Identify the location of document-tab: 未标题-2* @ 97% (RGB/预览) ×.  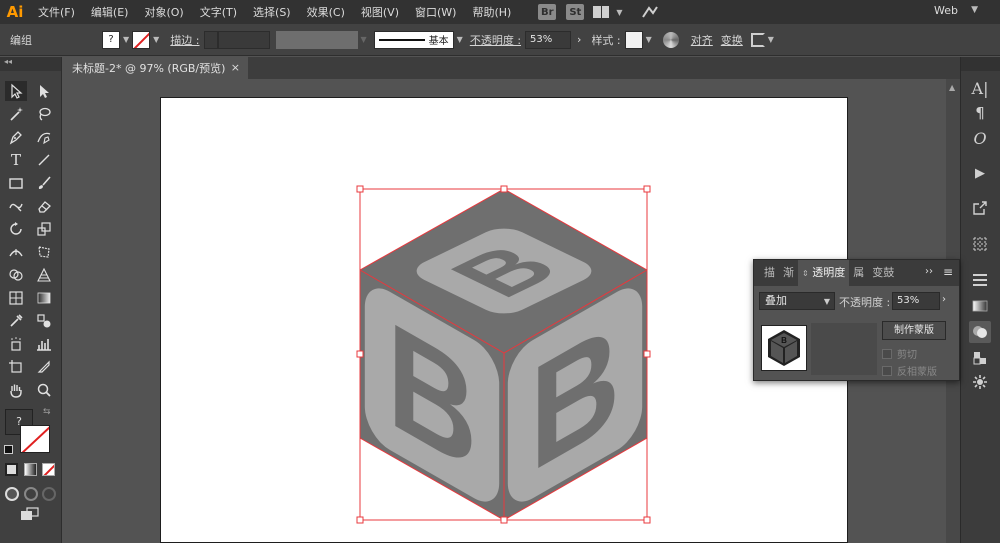
(155, 68).